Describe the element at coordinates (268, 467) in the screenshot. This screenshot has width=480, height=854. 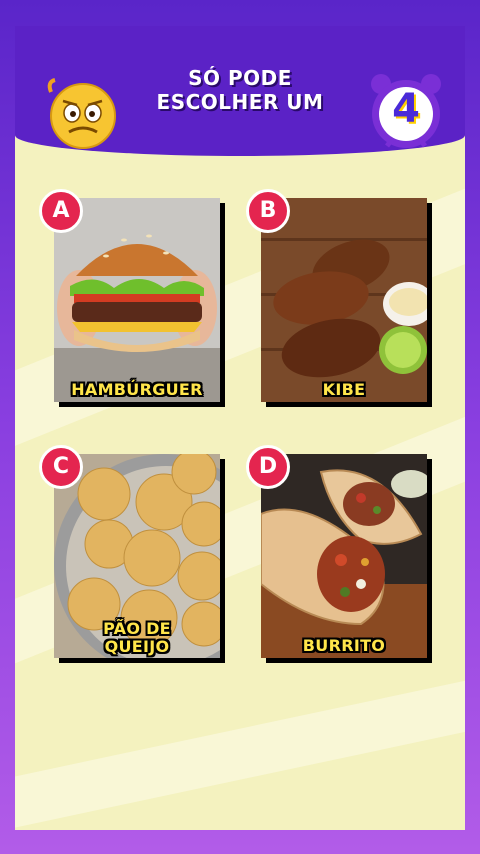
I see `option-badge-d: D` at that location.